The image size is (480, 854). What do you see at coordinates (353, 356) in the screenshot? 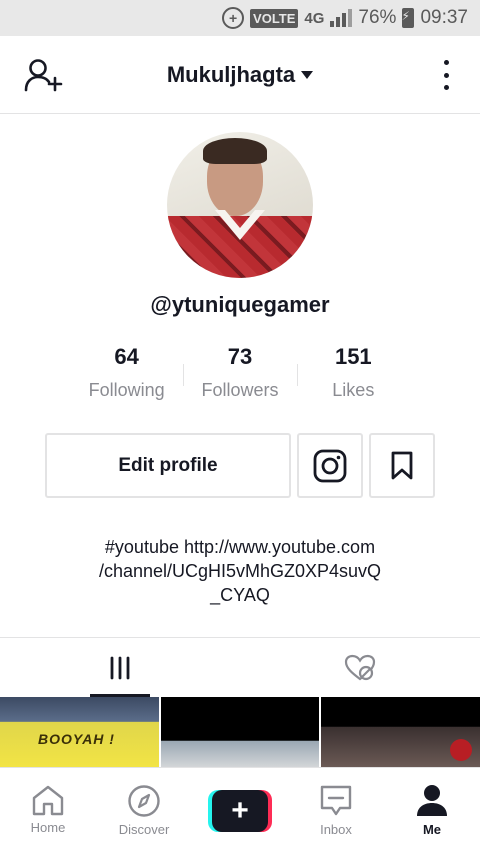
I see `likes-count: 151` at bounding box center [353, 356].